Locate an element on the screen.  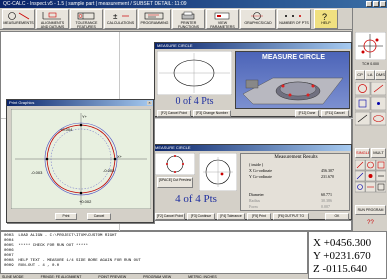
programming-button: PROGRAMMING is located at coordinates (154, 19).